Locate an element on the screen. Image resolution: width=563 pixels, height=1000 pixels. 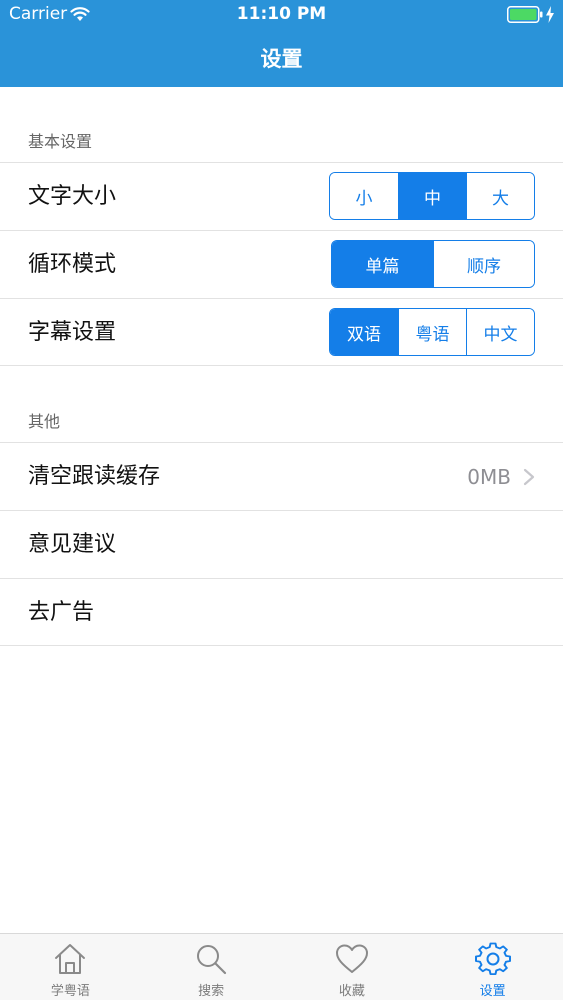
tab-learn-cantonese: 学粤语 is located at coordinates (70, 967).